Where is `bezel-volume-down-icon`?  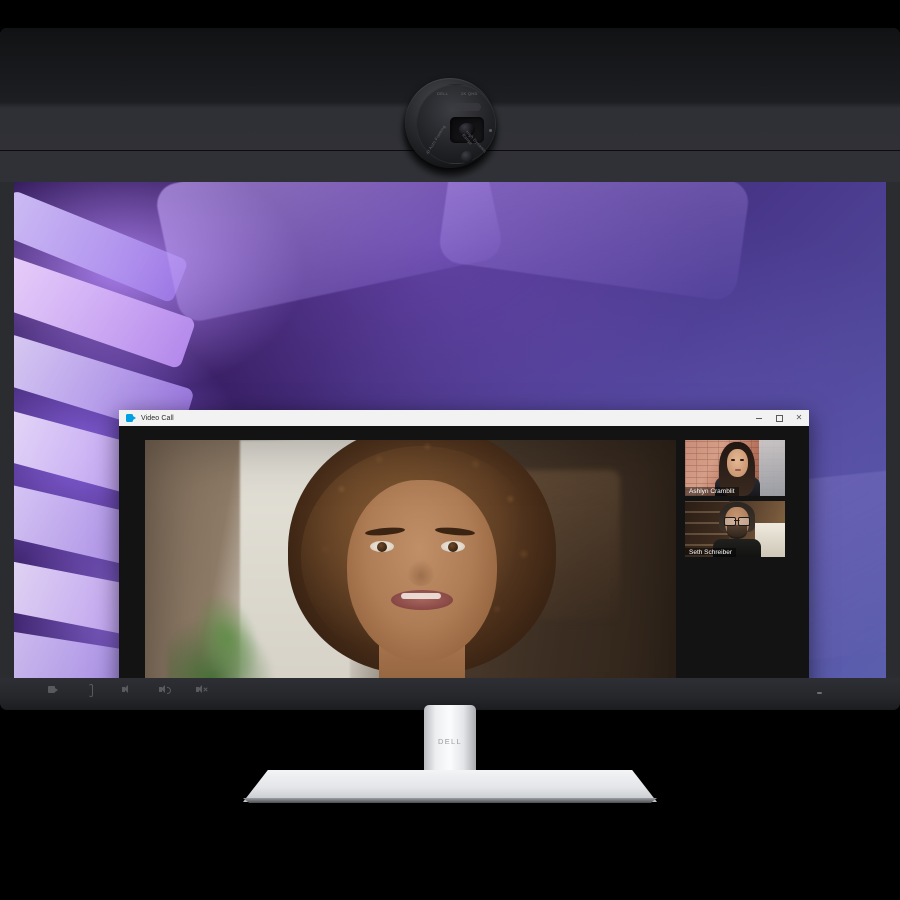
bezel-volume-down-icon is located at coordinates (127, 689).